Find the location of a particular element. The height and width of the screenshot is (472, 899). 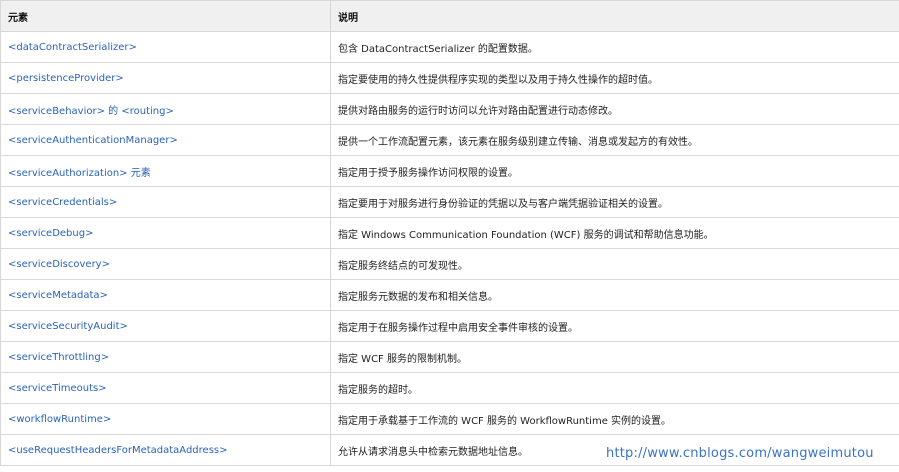

element-cell: <persistenceProvider> is located at coordinates (165, 78).